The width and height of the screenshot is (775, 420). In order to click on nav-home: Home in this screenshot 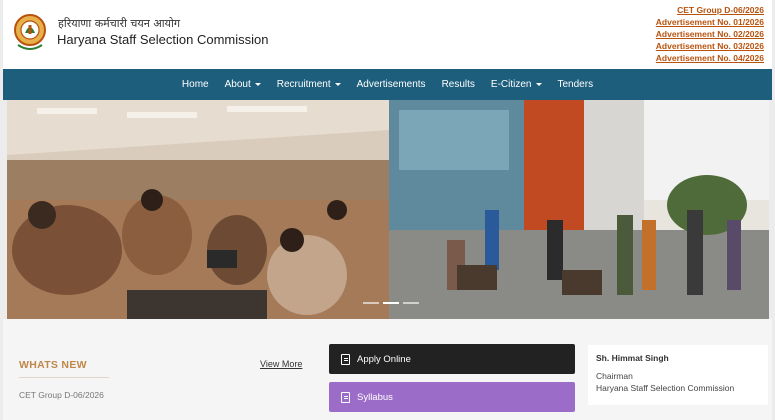, I will do `click(195, 84)`.